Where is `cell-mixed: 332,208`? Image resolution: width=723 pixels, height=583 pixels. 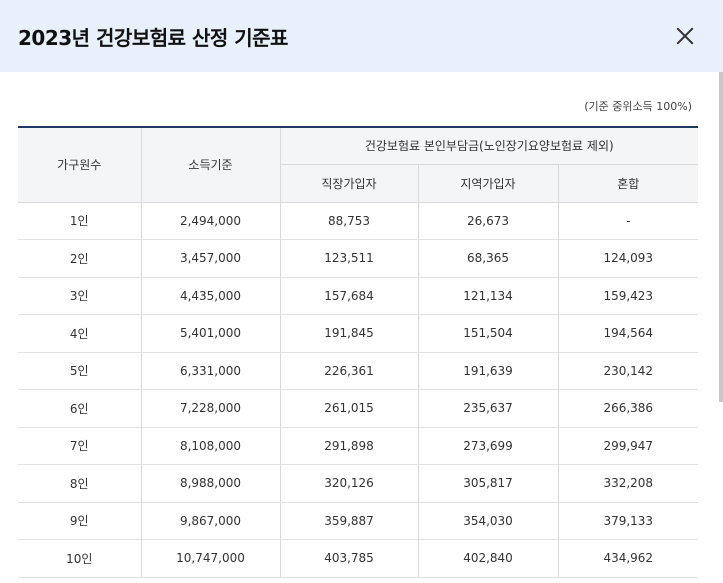
cell-mixed: 332,208 is located at coordinates (628, 483).